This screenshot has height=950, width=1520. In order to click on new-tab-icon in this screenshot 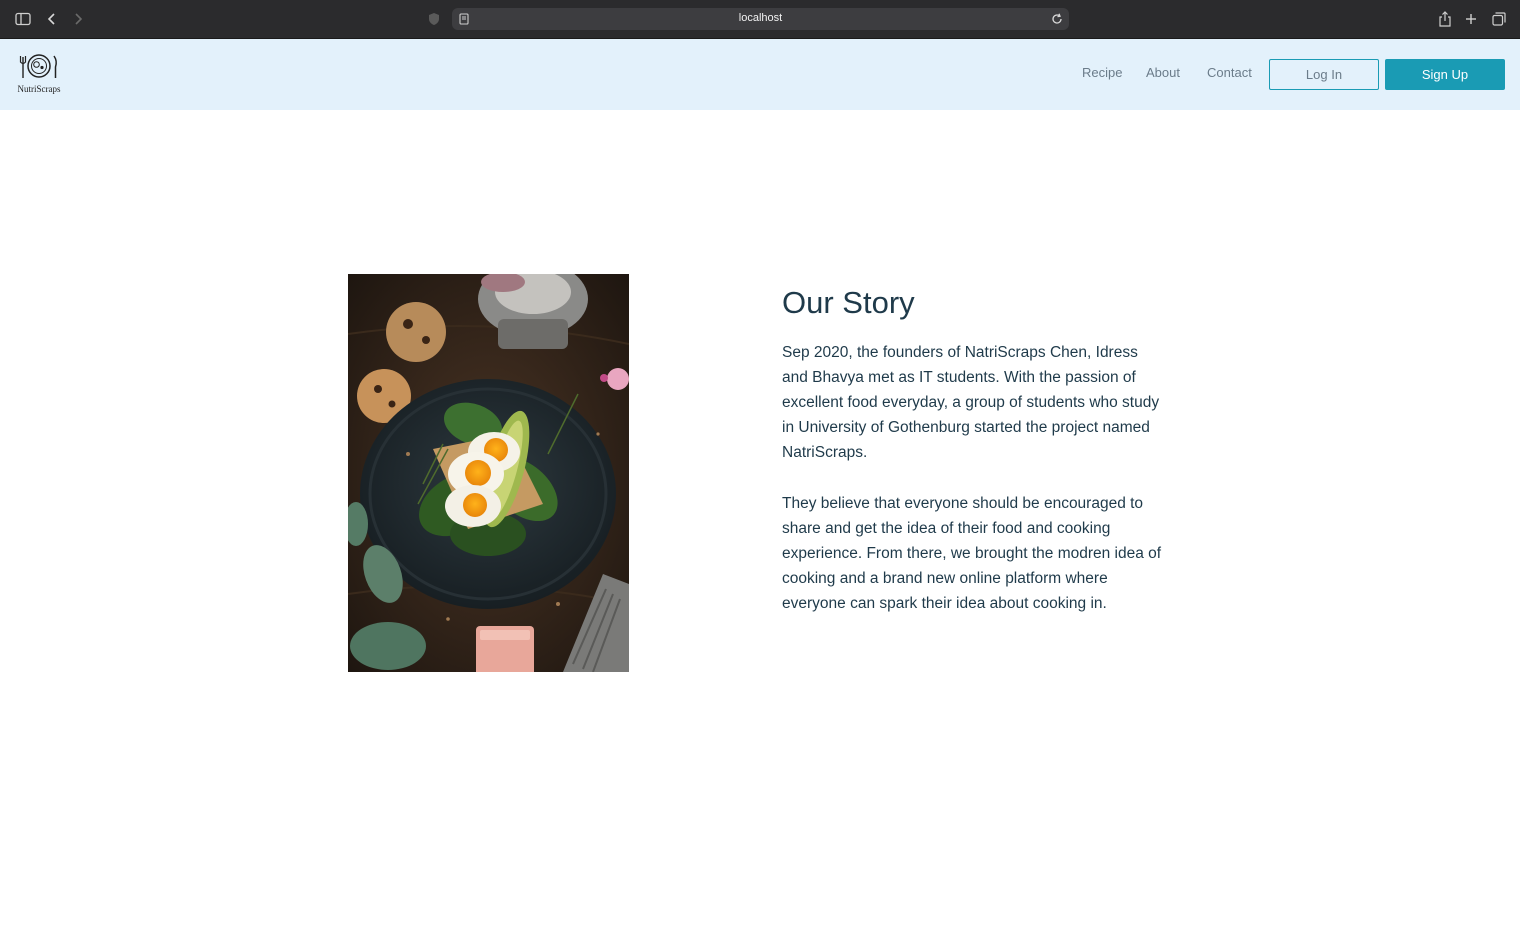, I will do `click(1471, 19)`.